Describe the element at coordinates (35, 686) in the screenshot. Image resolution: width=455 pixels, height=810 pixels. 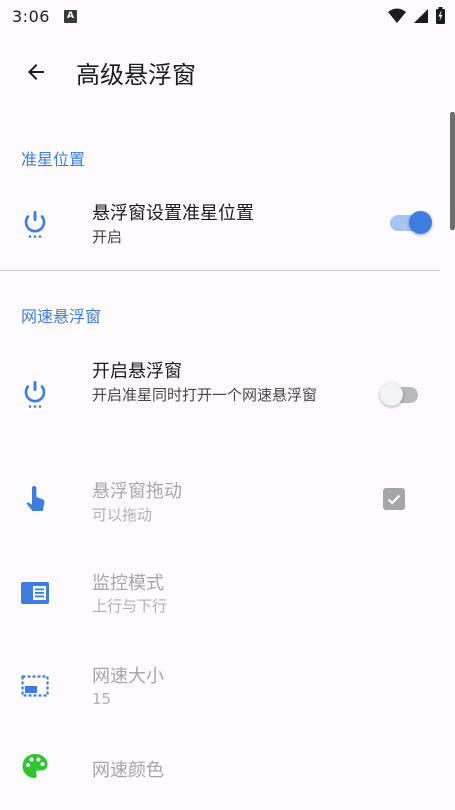
I see `picture-in-picture-icon` at that location.